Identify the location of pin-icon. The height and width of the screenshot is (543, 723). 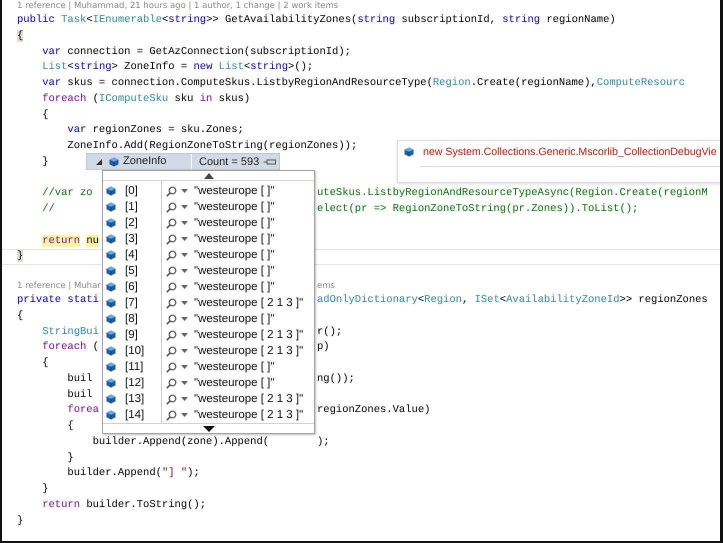
(270, 162).